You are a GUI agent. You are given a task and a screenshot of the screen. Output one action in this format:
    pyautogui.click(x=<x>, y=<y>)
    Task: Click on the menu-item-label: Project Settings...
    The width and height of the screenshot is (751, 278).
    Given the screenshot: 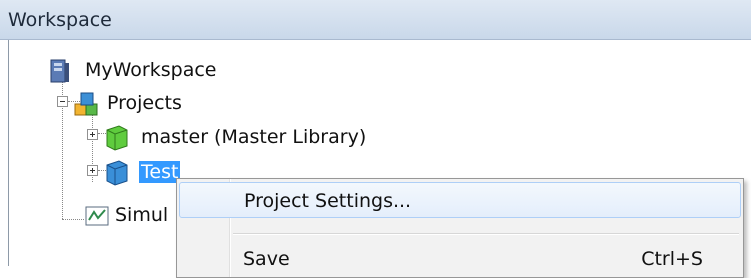 What is the action you would take?
    pyautogui.click(x=328, y=201)
    